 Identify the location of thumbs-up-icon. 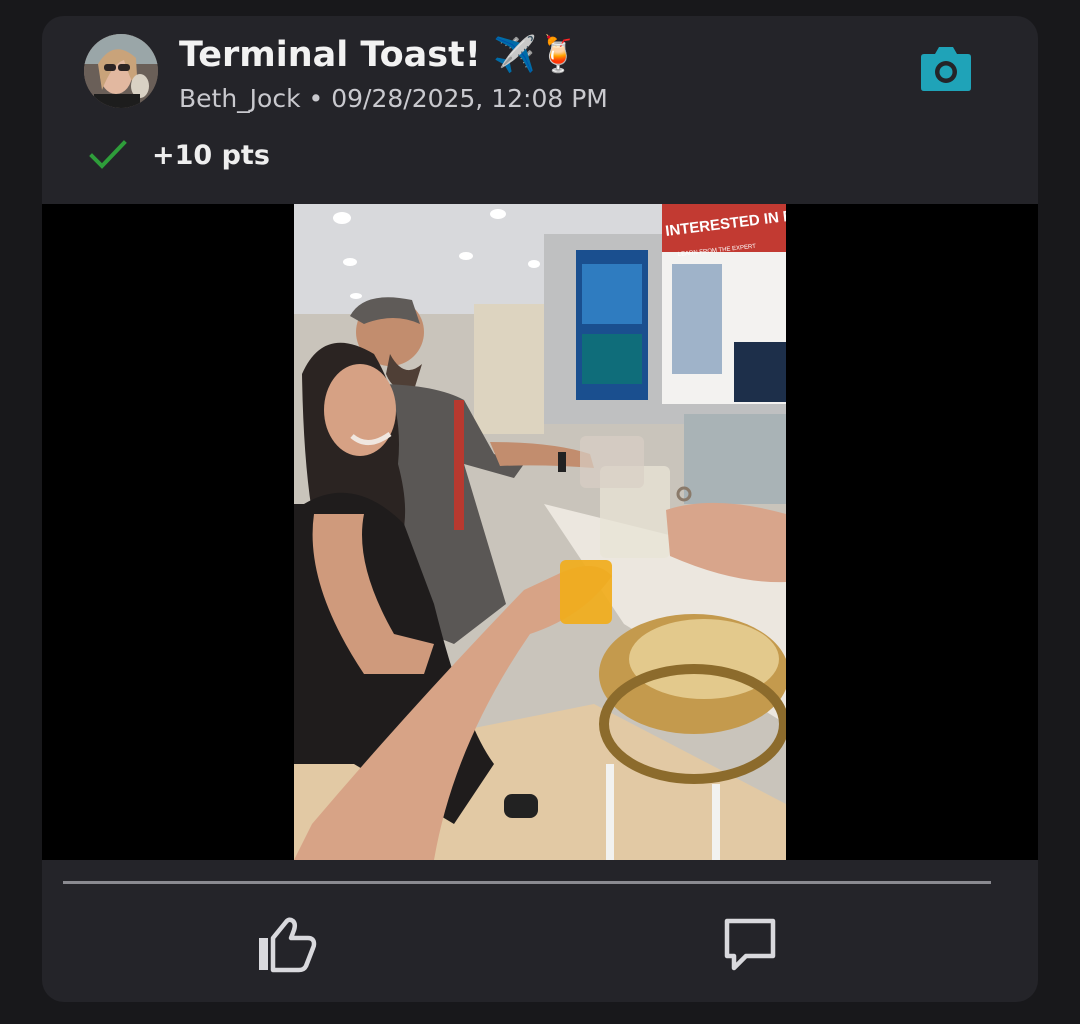
(287, 945).